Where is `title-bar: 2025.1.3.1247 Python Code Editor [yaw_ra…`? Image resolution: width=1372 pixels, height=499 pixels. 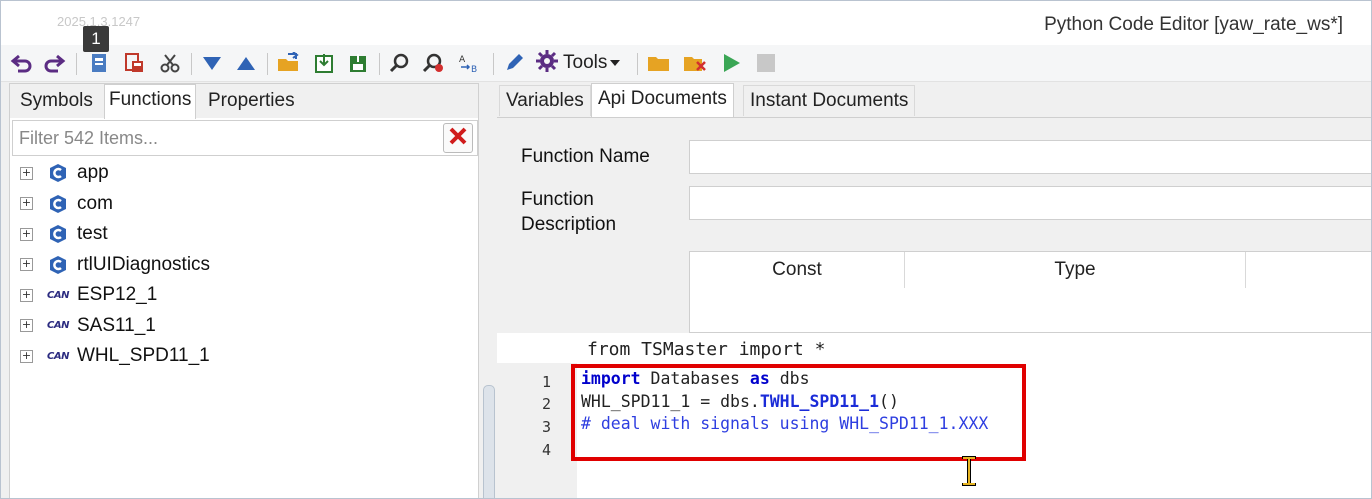 title-bar: 2025.1.3.1247 Python Code Editor [yaw_ra… is located at coordinates (686, 23).